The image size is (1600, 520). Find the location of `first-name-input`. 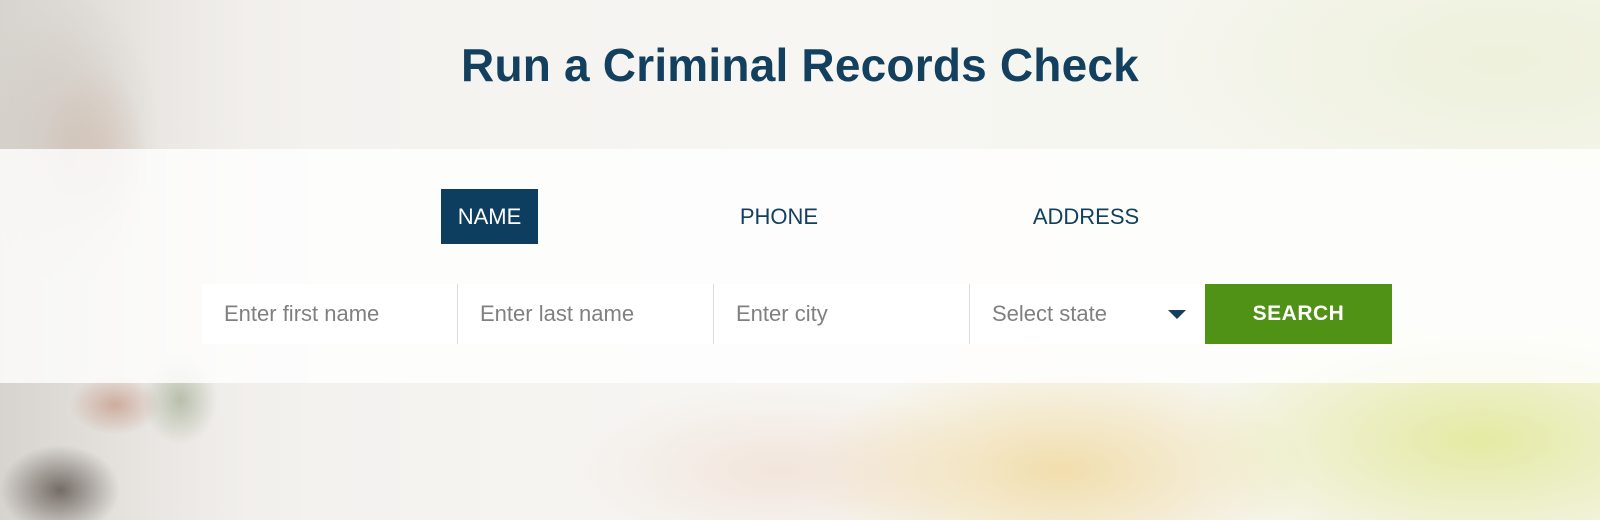

first-name-input is located at coordinates (329, 314).